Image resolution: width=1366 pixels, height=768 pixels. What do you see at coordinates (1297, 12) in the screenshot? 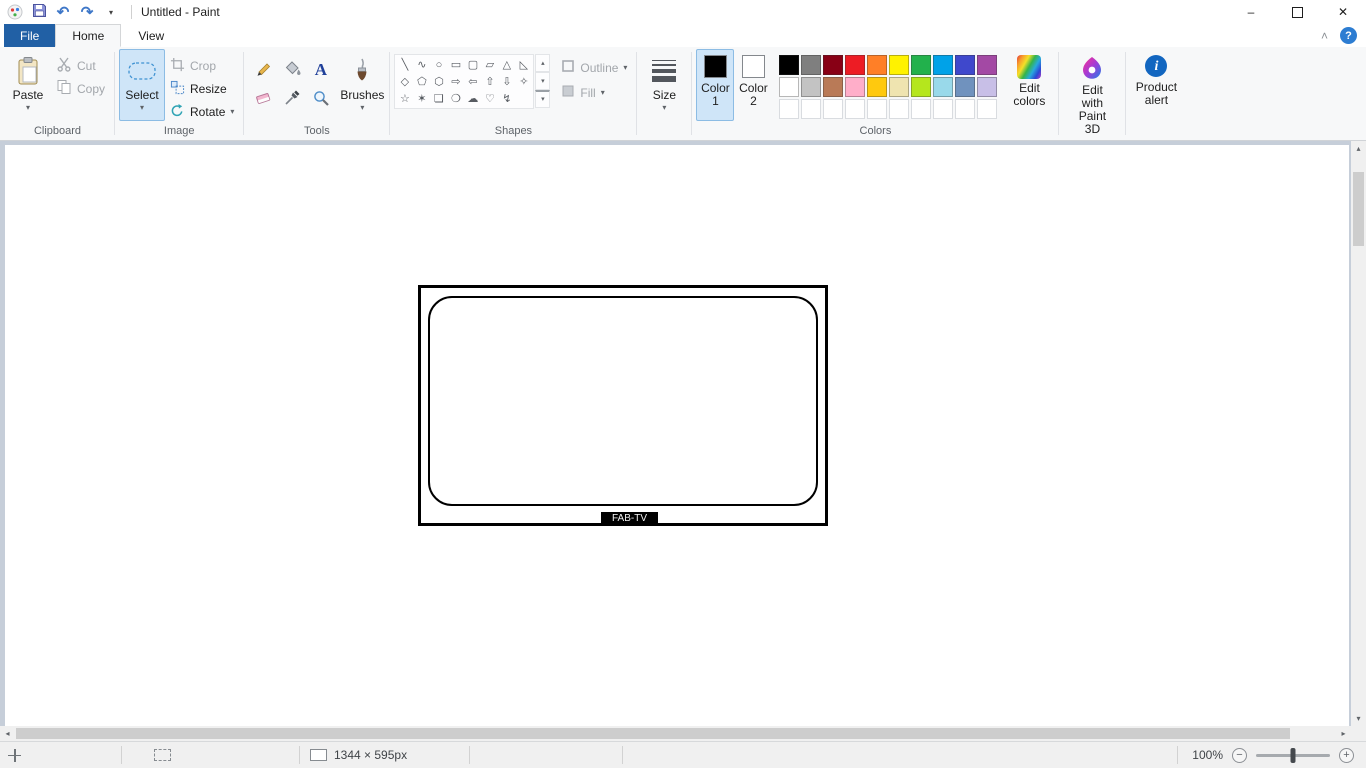
I see `maximize-button` at bounding box center [1297, 12].